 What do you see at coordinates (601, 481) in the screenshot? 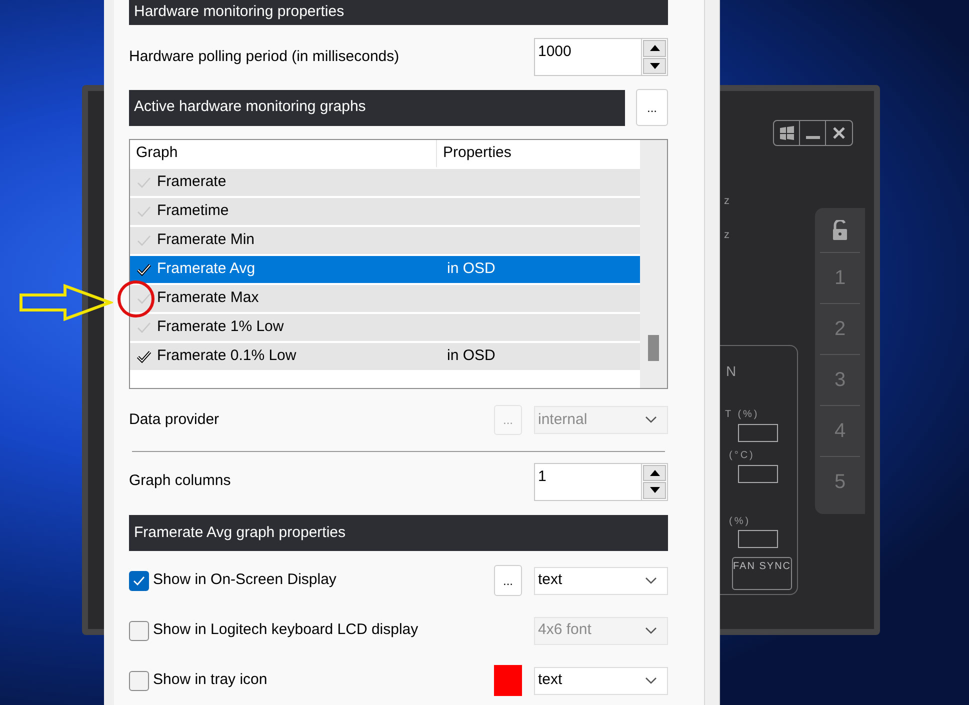
I see `number-spin-field: 1` at bounding box center [601, 481].